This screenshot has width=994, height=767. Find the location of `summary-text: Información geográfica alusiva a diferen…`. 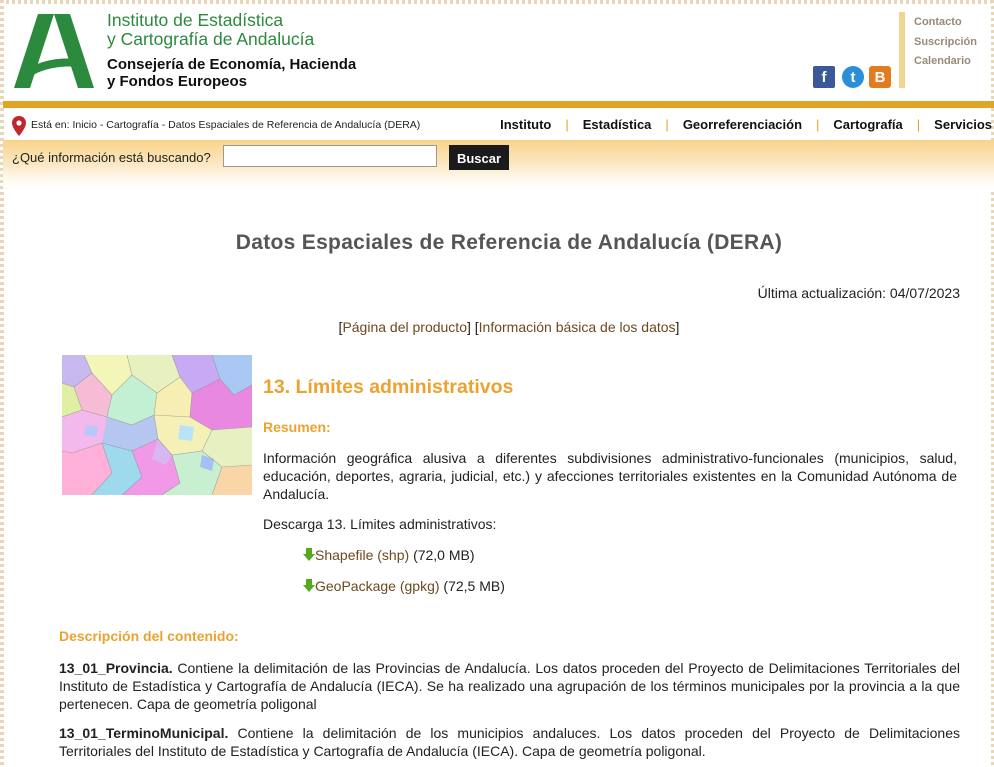

summary-text: Información geográfica alusiva a diferen… is located at coordinates (610, 476).